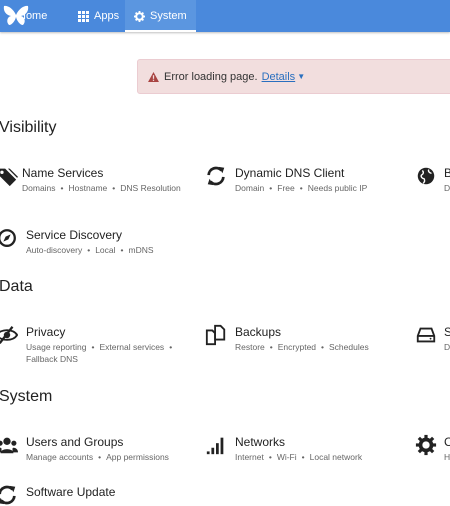 This screenshot has width=450, height=506. What do you see at coordinates (302, 347) in the screenshot?
I see `tile-tags: Restore • Encrypted • Schedules` at bounding box center [302, 347].